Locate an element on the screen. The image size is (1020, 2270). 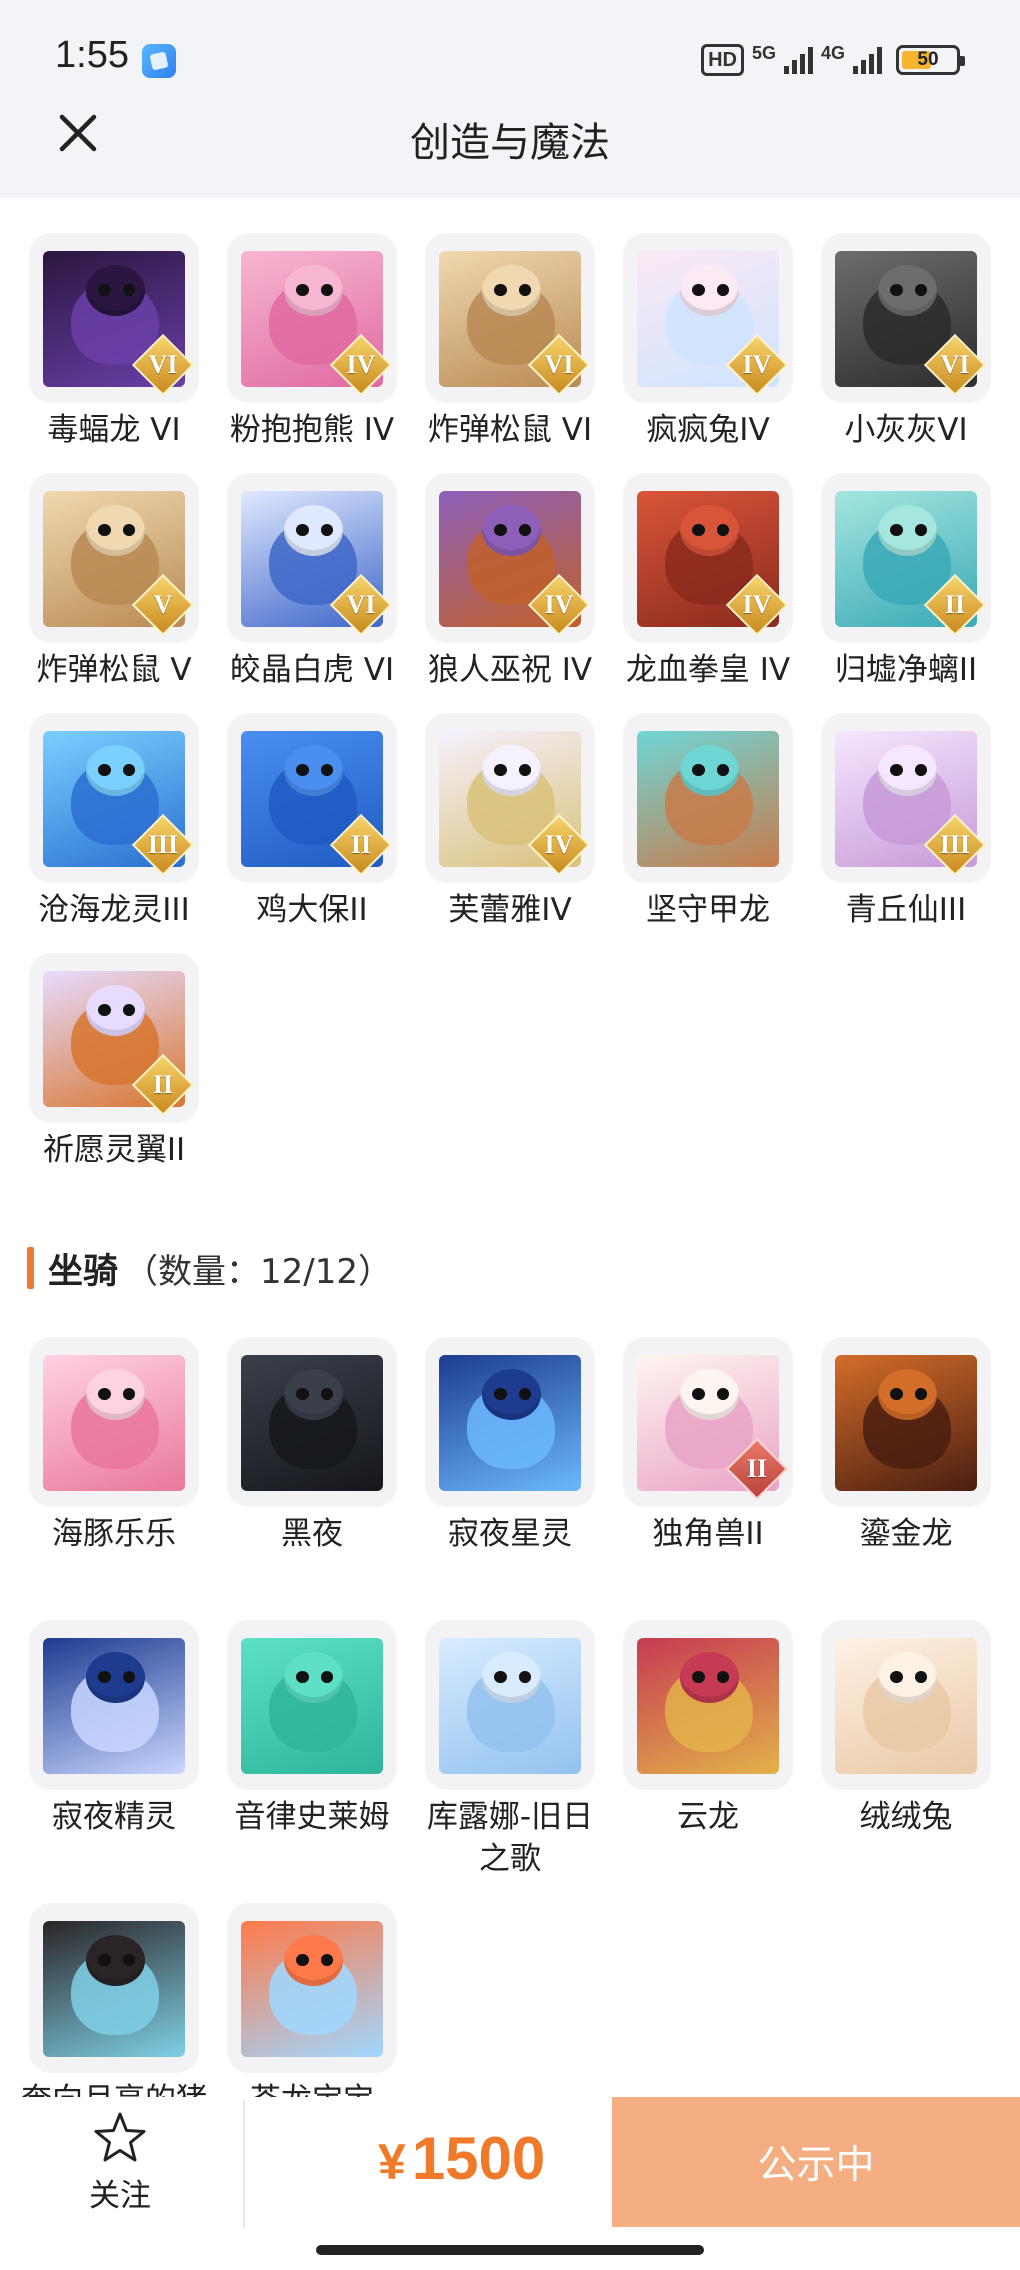
item-name: 炸弹松鼠 V is located at coordinates (114, 670).